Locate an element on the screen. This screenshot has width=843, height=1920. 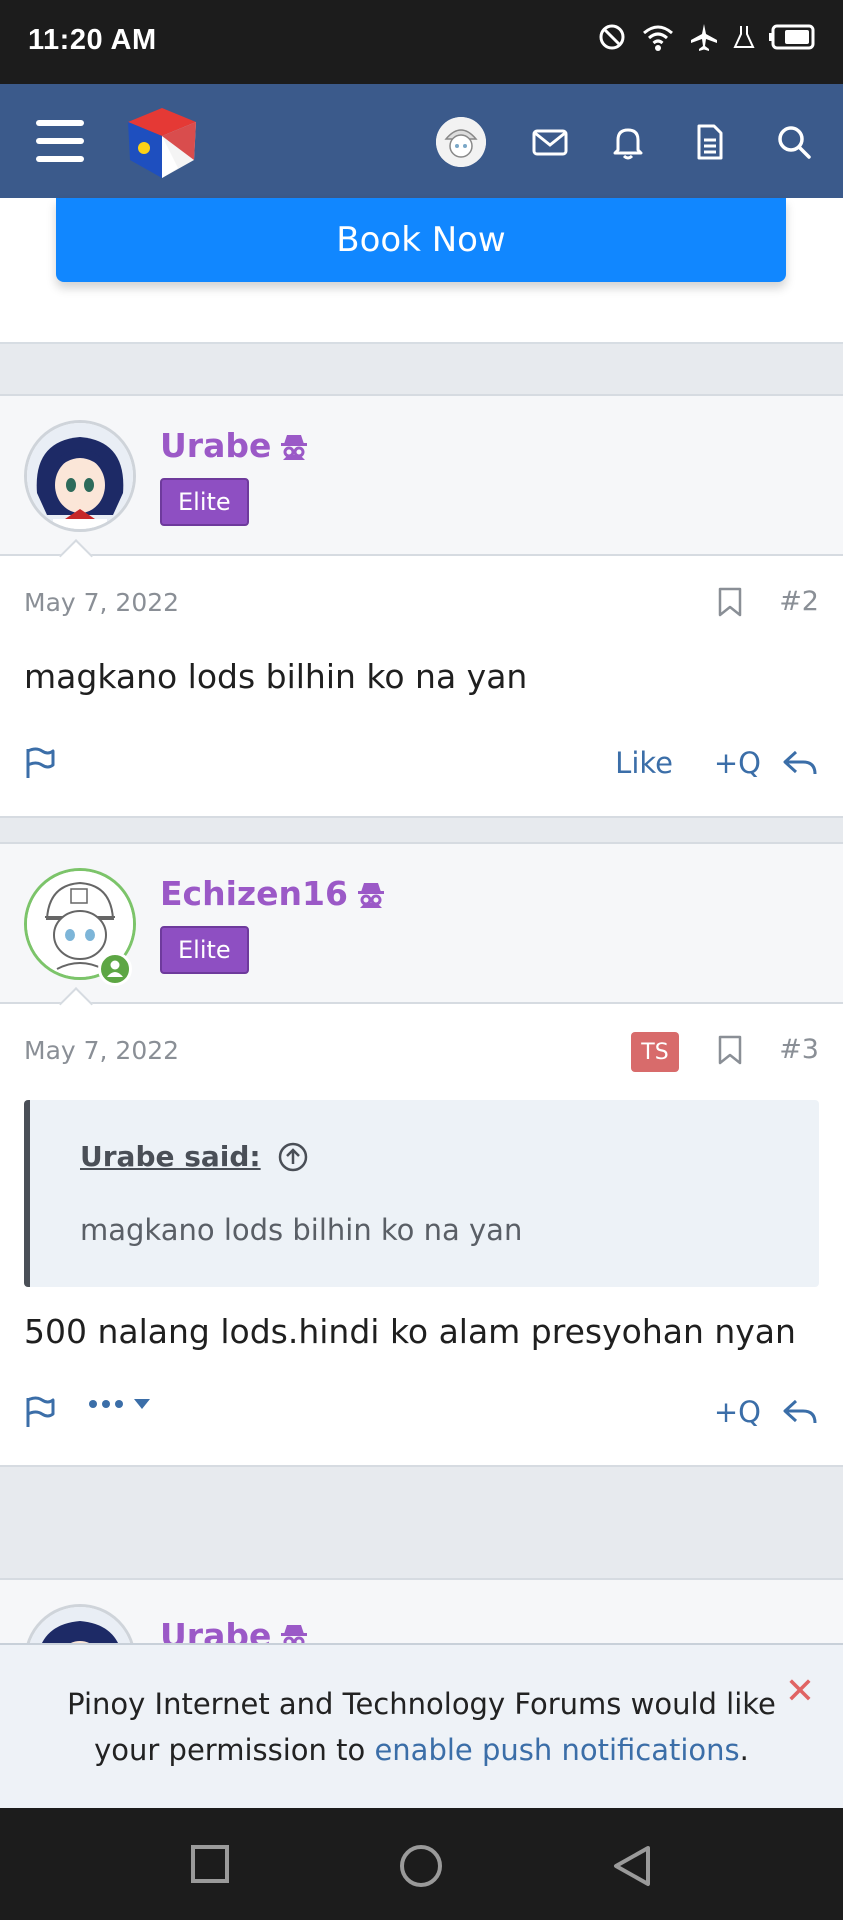
username: Urabe is located at coordinates (234, 445).